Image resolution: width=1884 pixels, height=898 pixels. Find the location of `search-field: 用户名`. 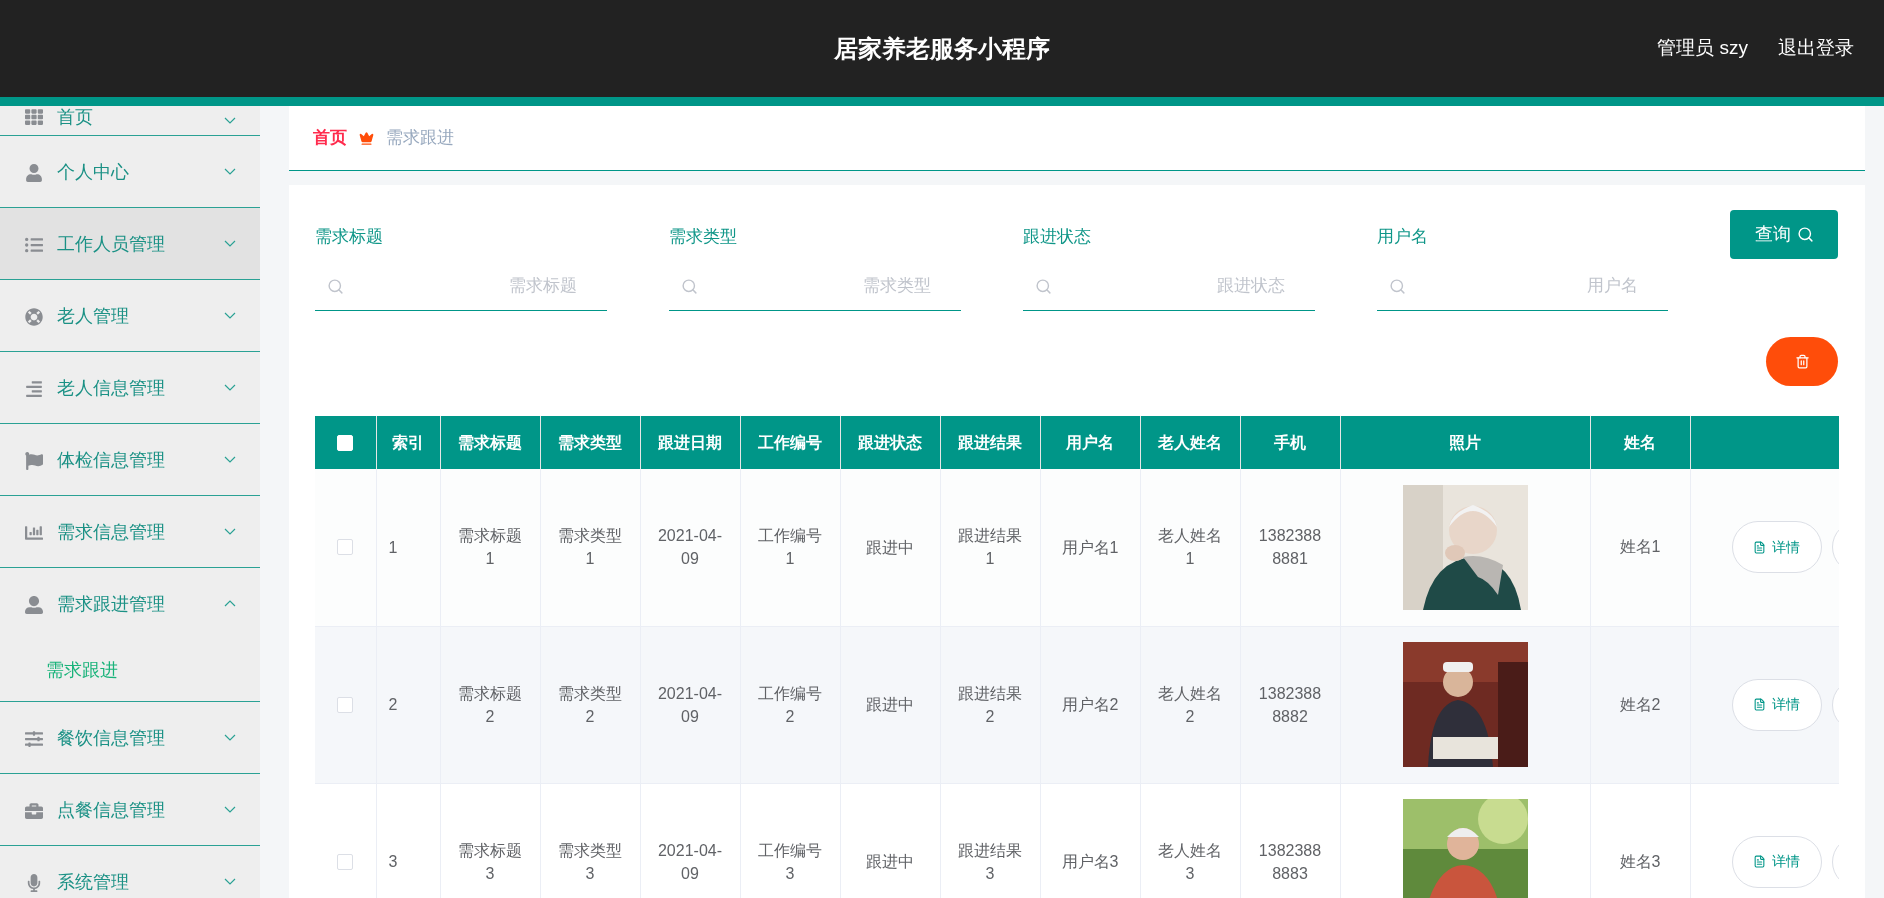

search-field: 用户名 is located at coordinates (1522, 286).